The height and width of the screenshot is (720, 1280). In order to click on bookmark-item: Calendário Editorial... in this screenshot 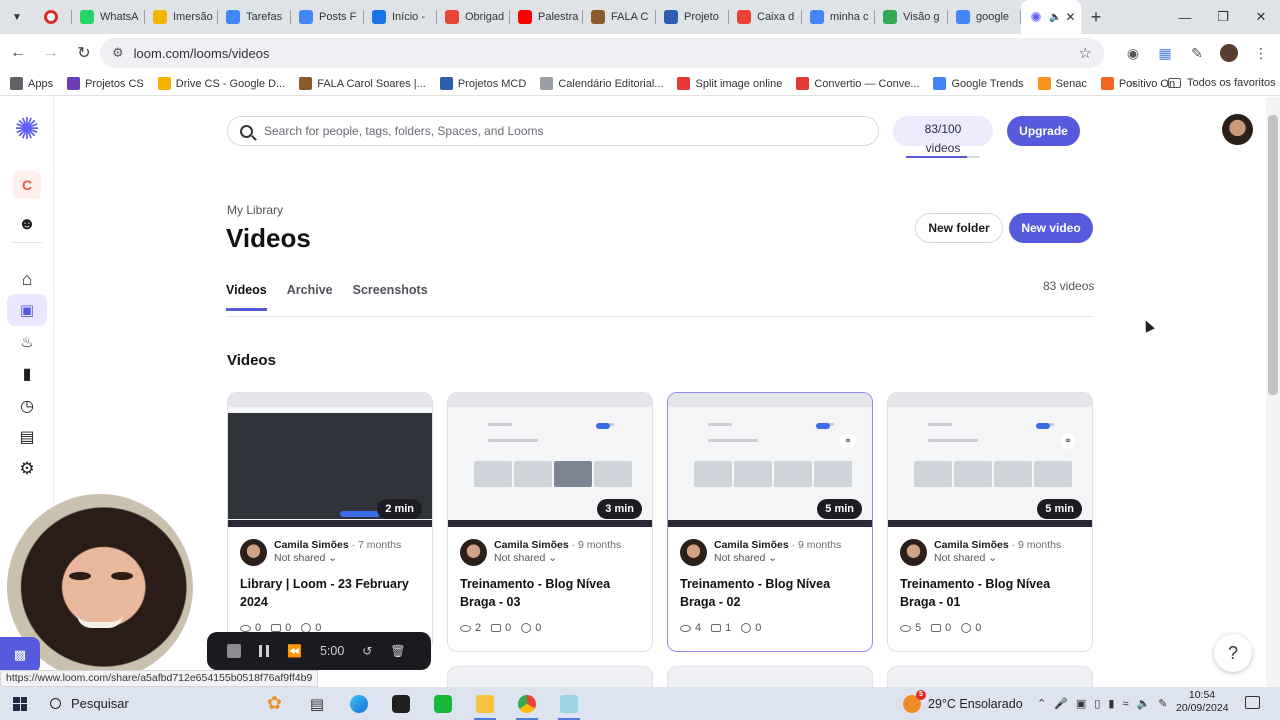, I will do `click(601, 83)`.